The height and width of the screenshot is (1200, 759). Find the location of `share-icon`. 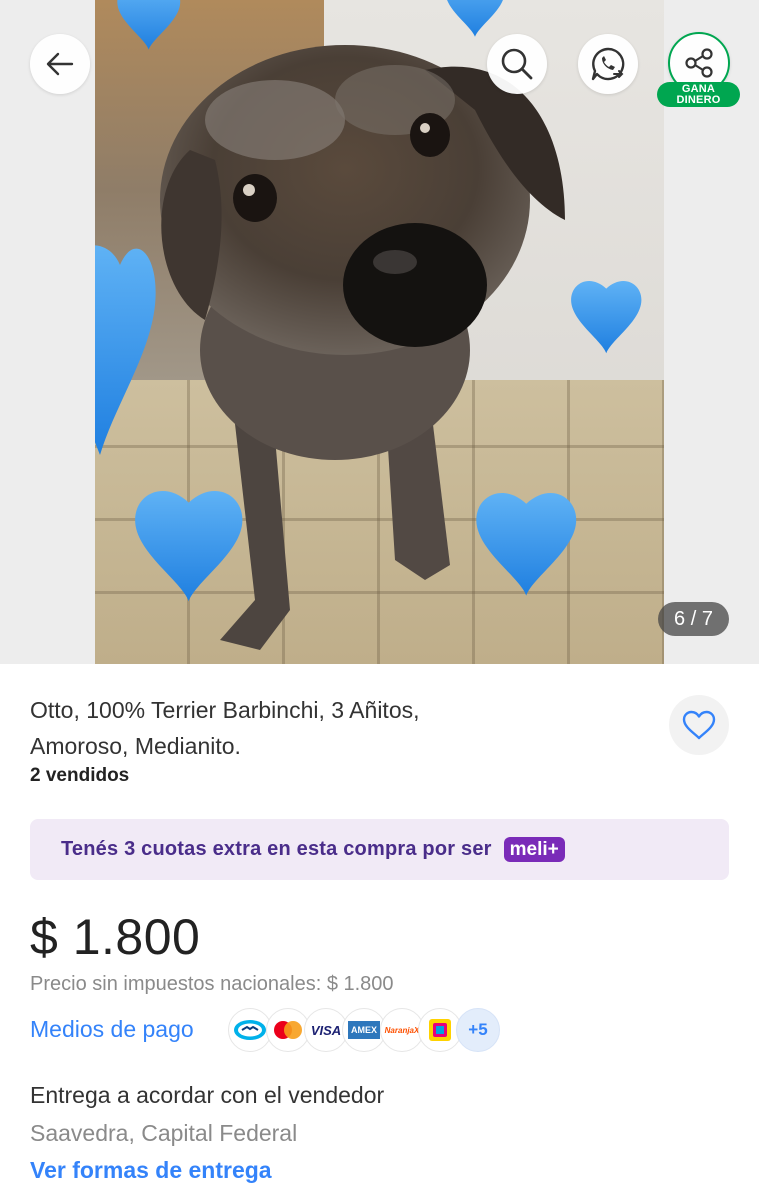

share-icon is located at coordinates (699, 63).